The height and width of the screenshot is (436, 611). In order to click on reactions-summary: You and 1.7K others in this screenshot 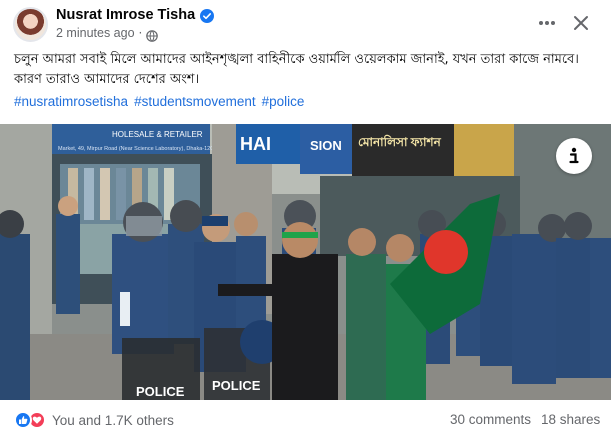, I will do `click(94, 420)`.